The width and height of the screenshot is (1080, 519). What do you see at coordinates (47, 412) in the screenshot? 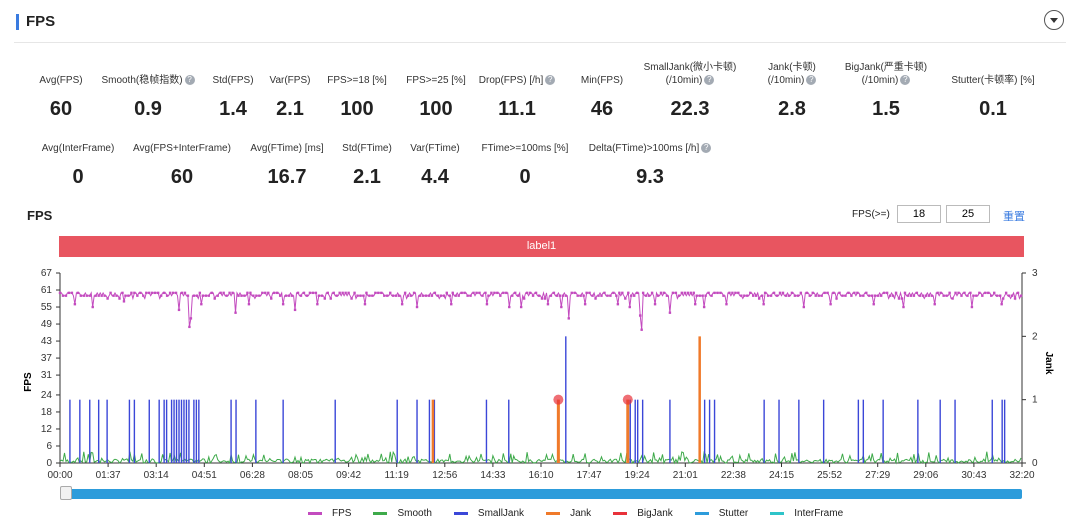
I see `y-tick-label: 18` at bounding box center [47, 412].